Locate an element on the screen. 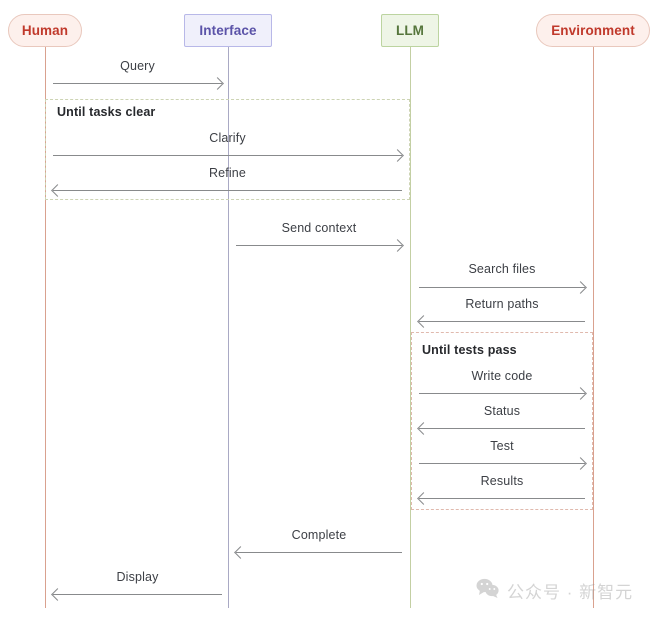 The height and width of the screenshot is (625, 667). msg-search-files-arrowhead is located at coordinates (580, 287).